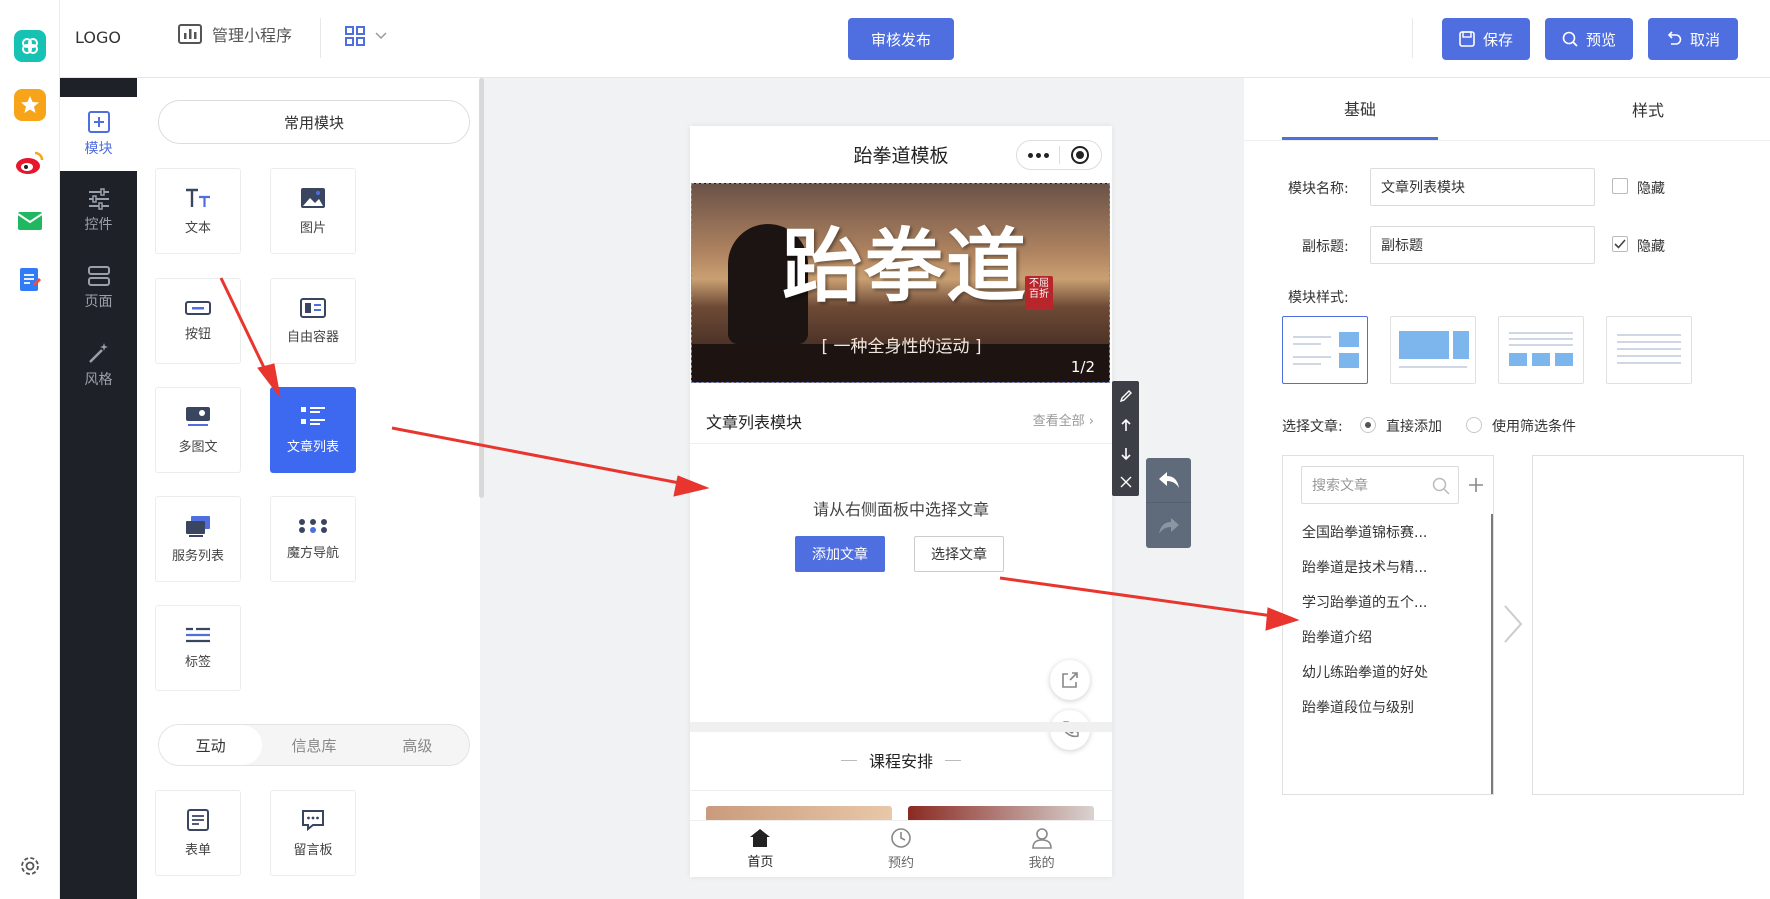  Describe the element at coordinates (1476, 485) in the screenshot. I see `add-icon` at that location.